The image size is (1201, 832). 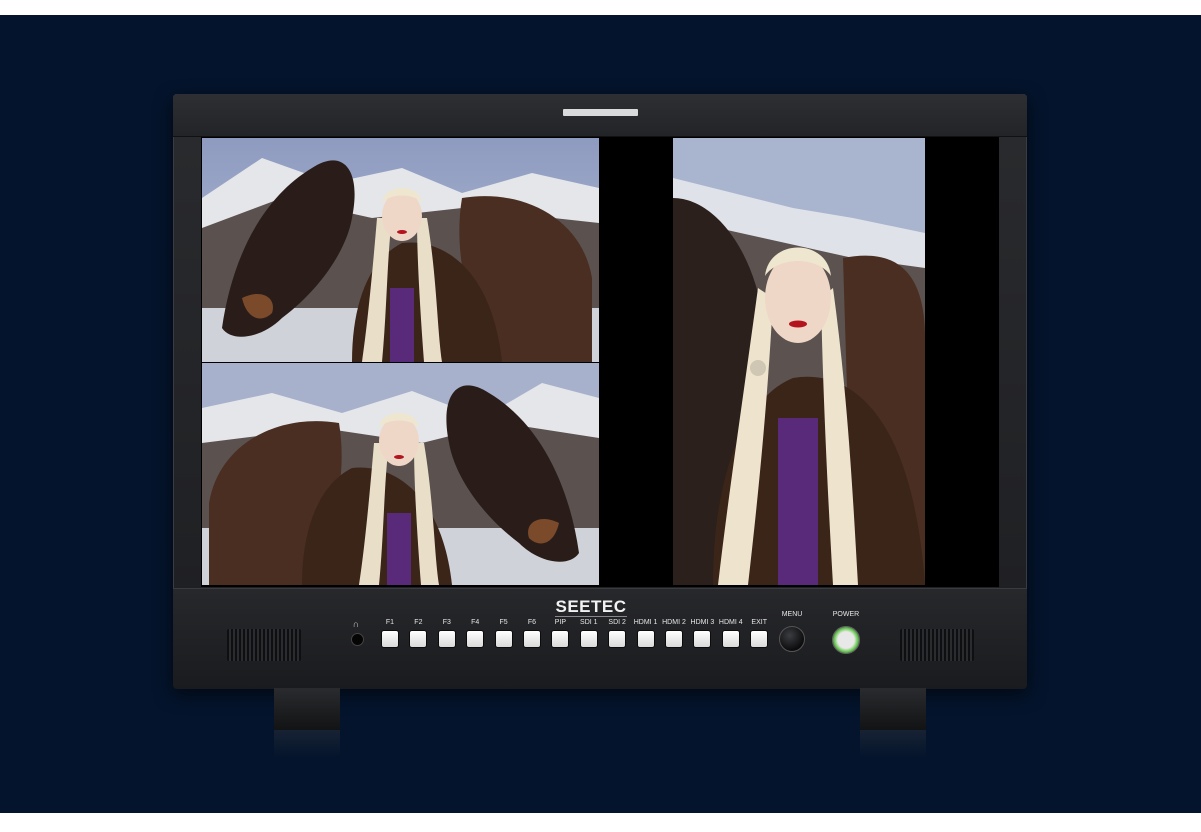 What do you see at coordinates (759, 622) in the screenshot?
I see `button-label-exit: EXIT` at bounding box center [759, 622].